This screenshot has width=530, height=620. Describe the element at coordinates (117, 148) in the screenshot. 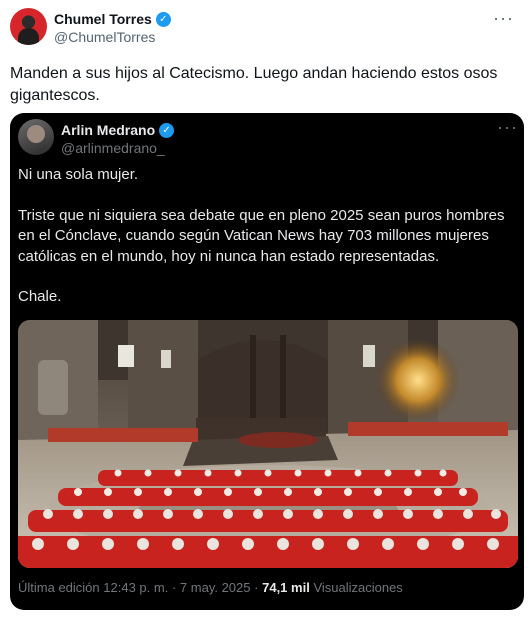

I see `author-handle: @arlinmedrano_` at that location.